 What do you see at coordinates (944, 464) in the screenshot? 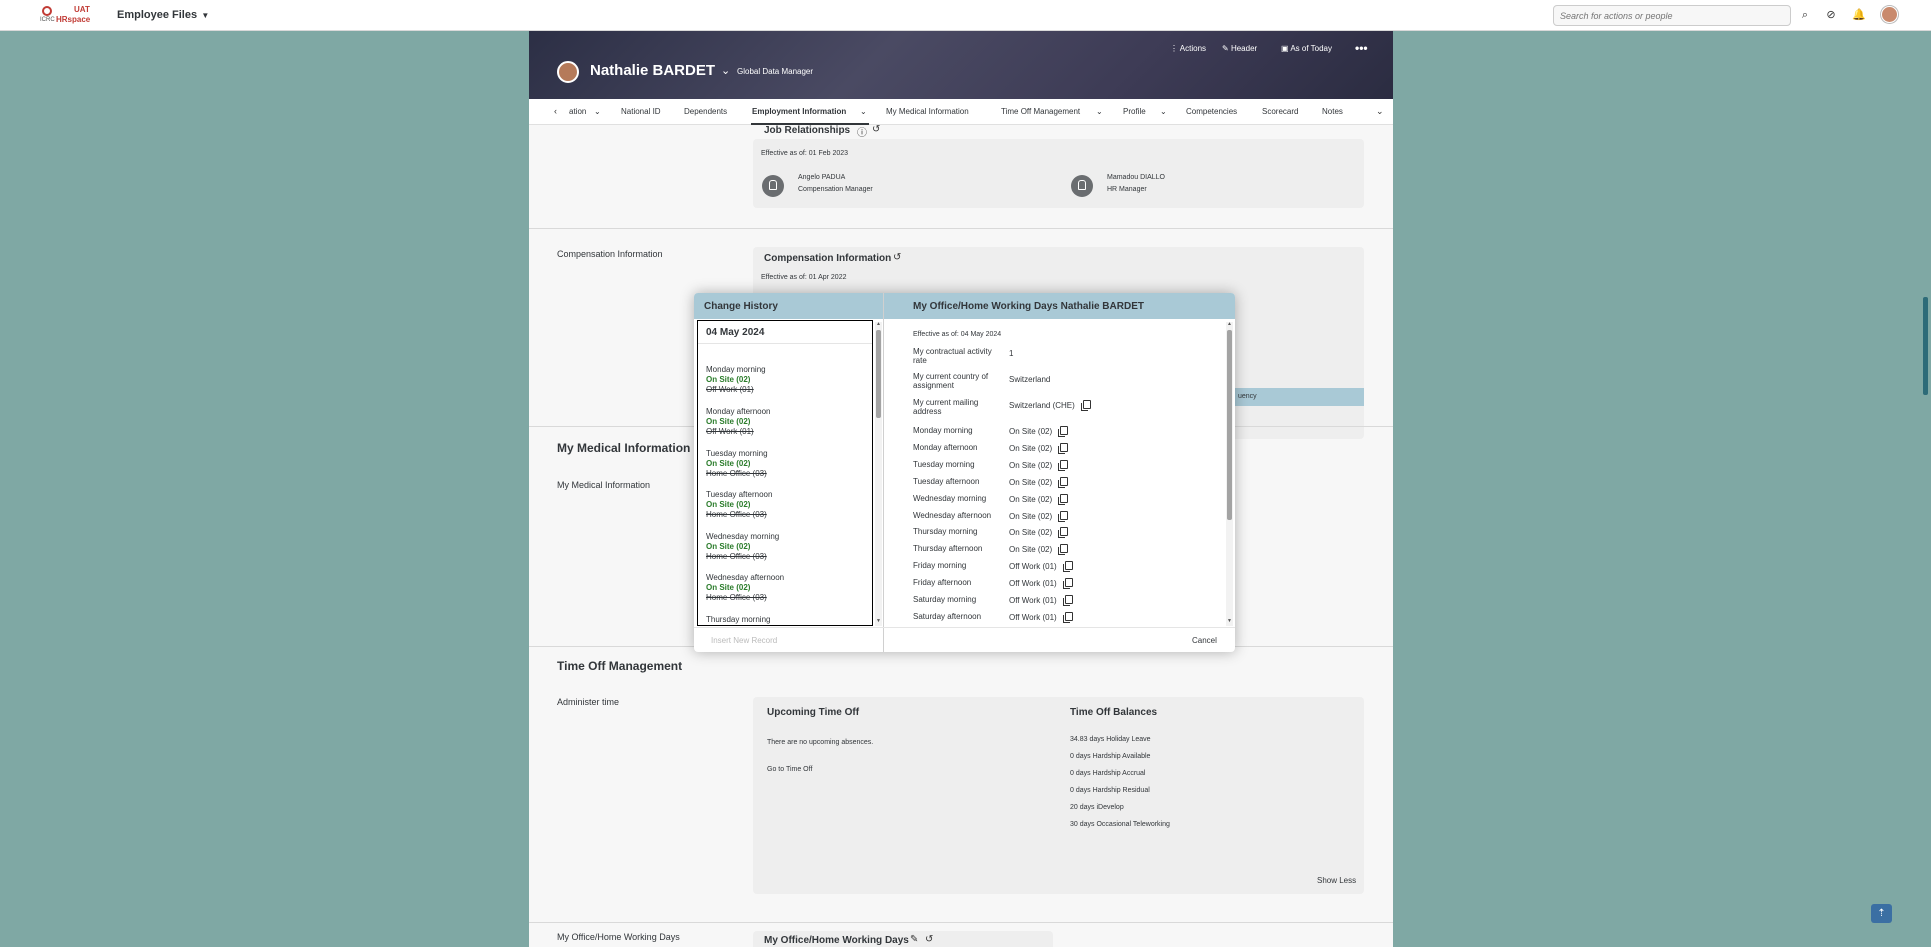
I see `field-label: Tuesday morning` at bounding box center [944, 464].